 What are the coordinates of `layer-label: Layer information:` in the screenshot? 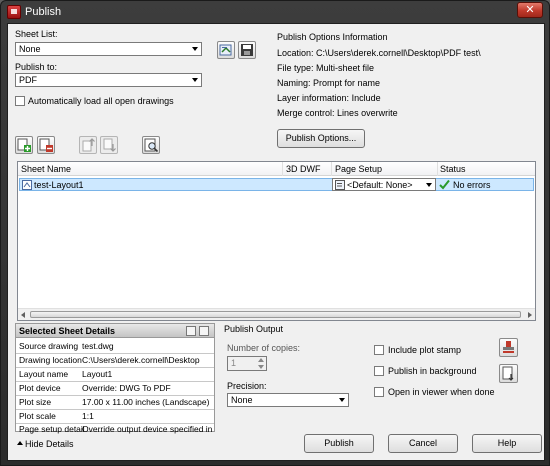 It's located at (313, 98).